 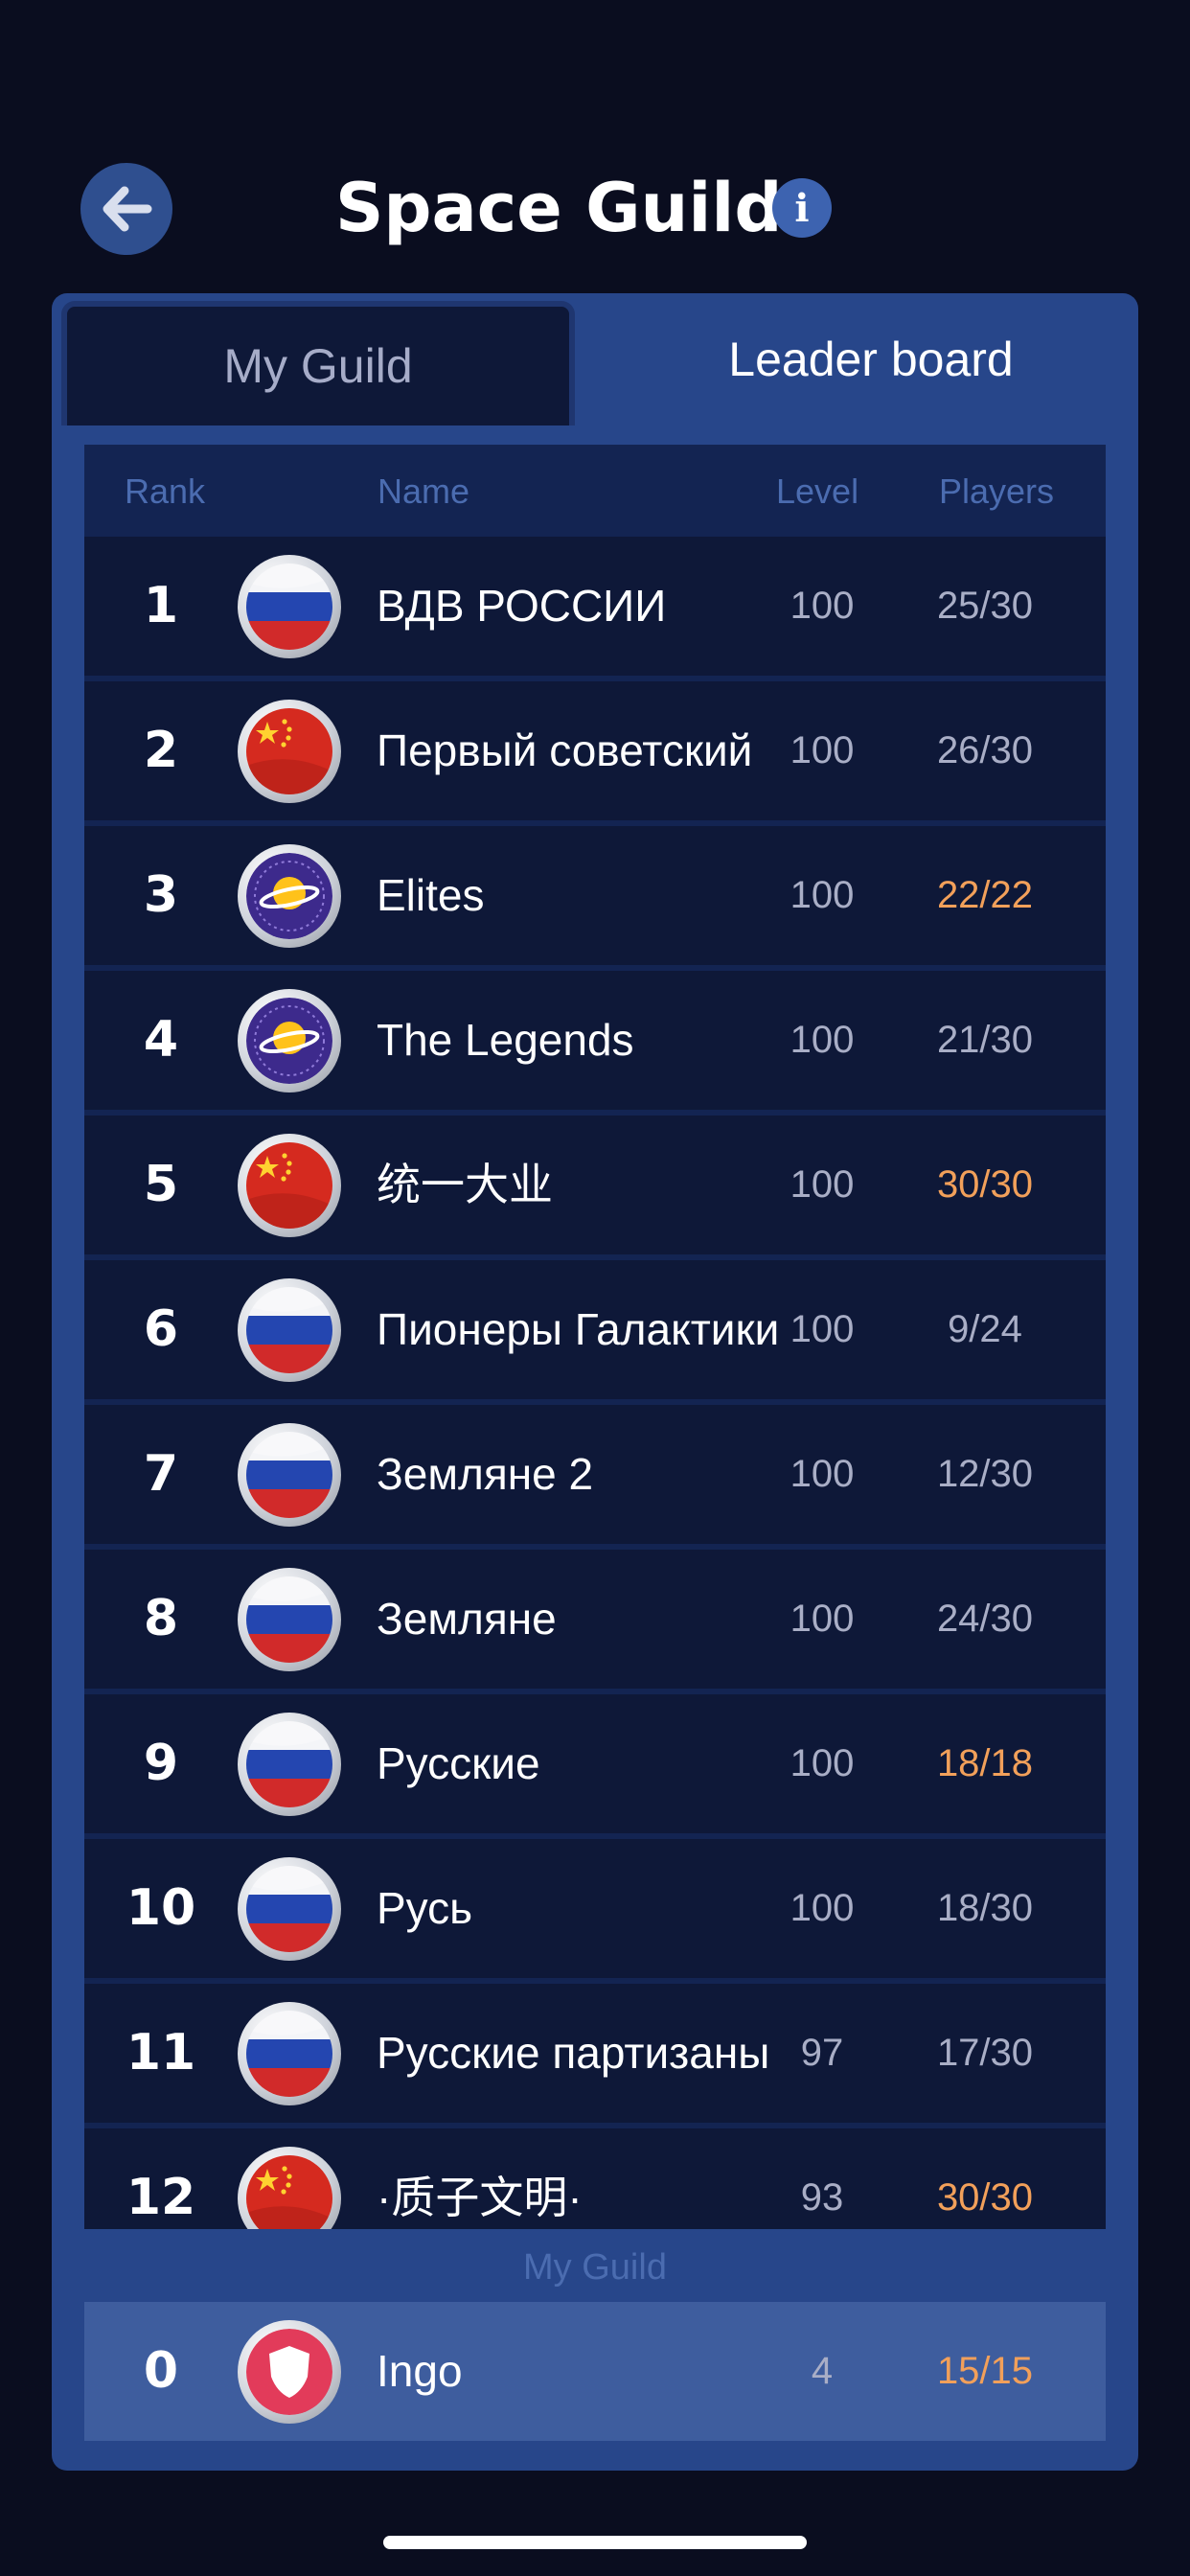 I want to click on row-level: 93, so click(x=822, y=2197).